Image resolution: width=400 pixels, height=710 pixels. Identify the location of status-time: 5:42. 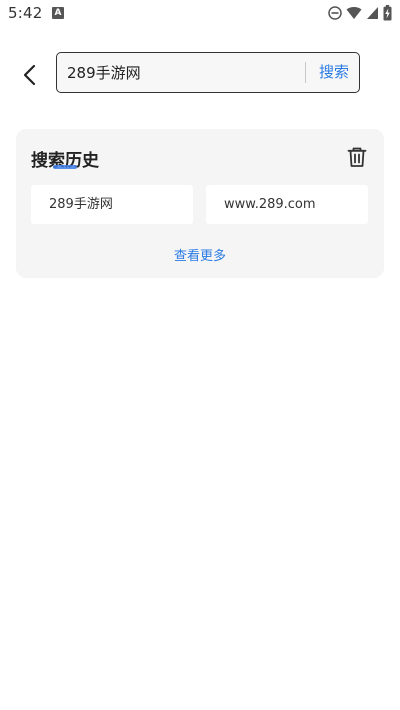
(25, 13).